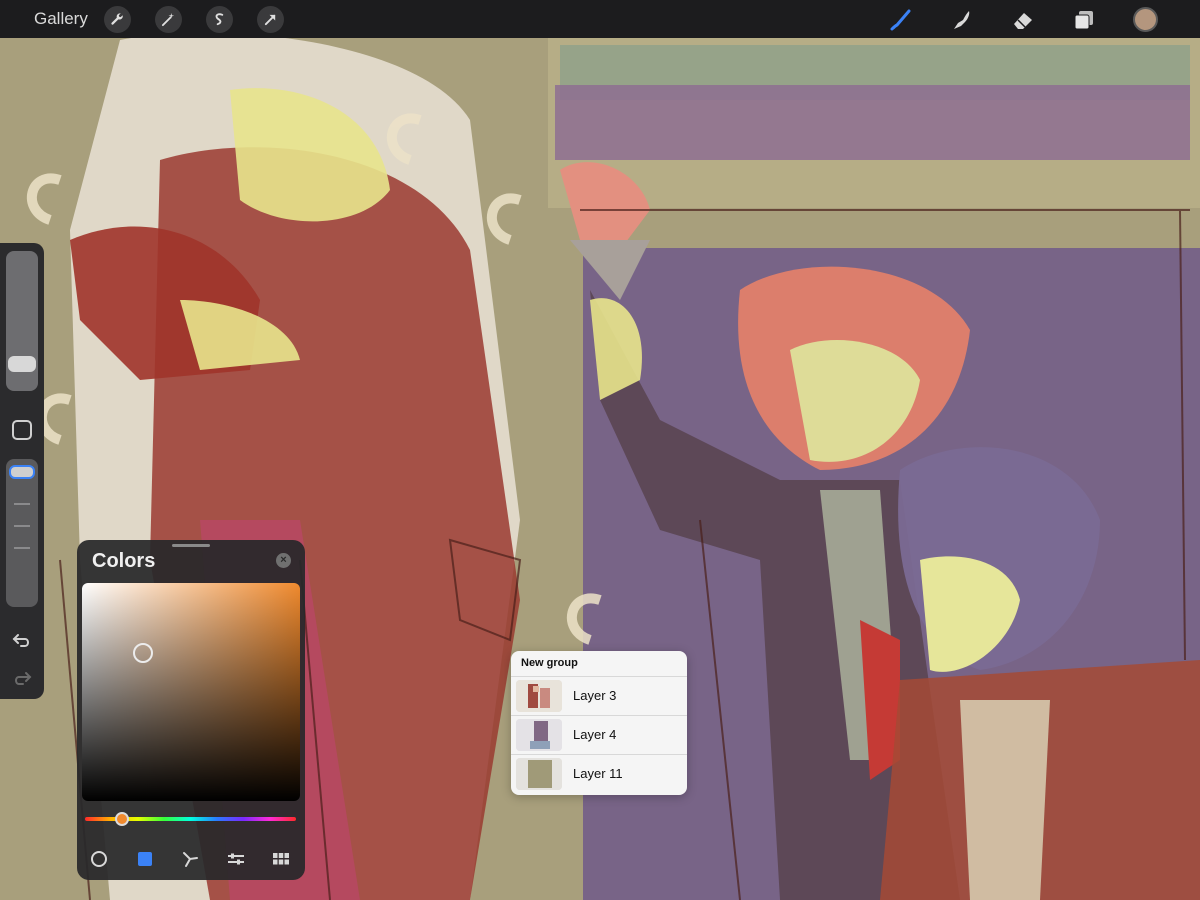 The height and width of the screenshot is (900, 1200). I want to click on transform-arrow-icon, so click(270, 20).